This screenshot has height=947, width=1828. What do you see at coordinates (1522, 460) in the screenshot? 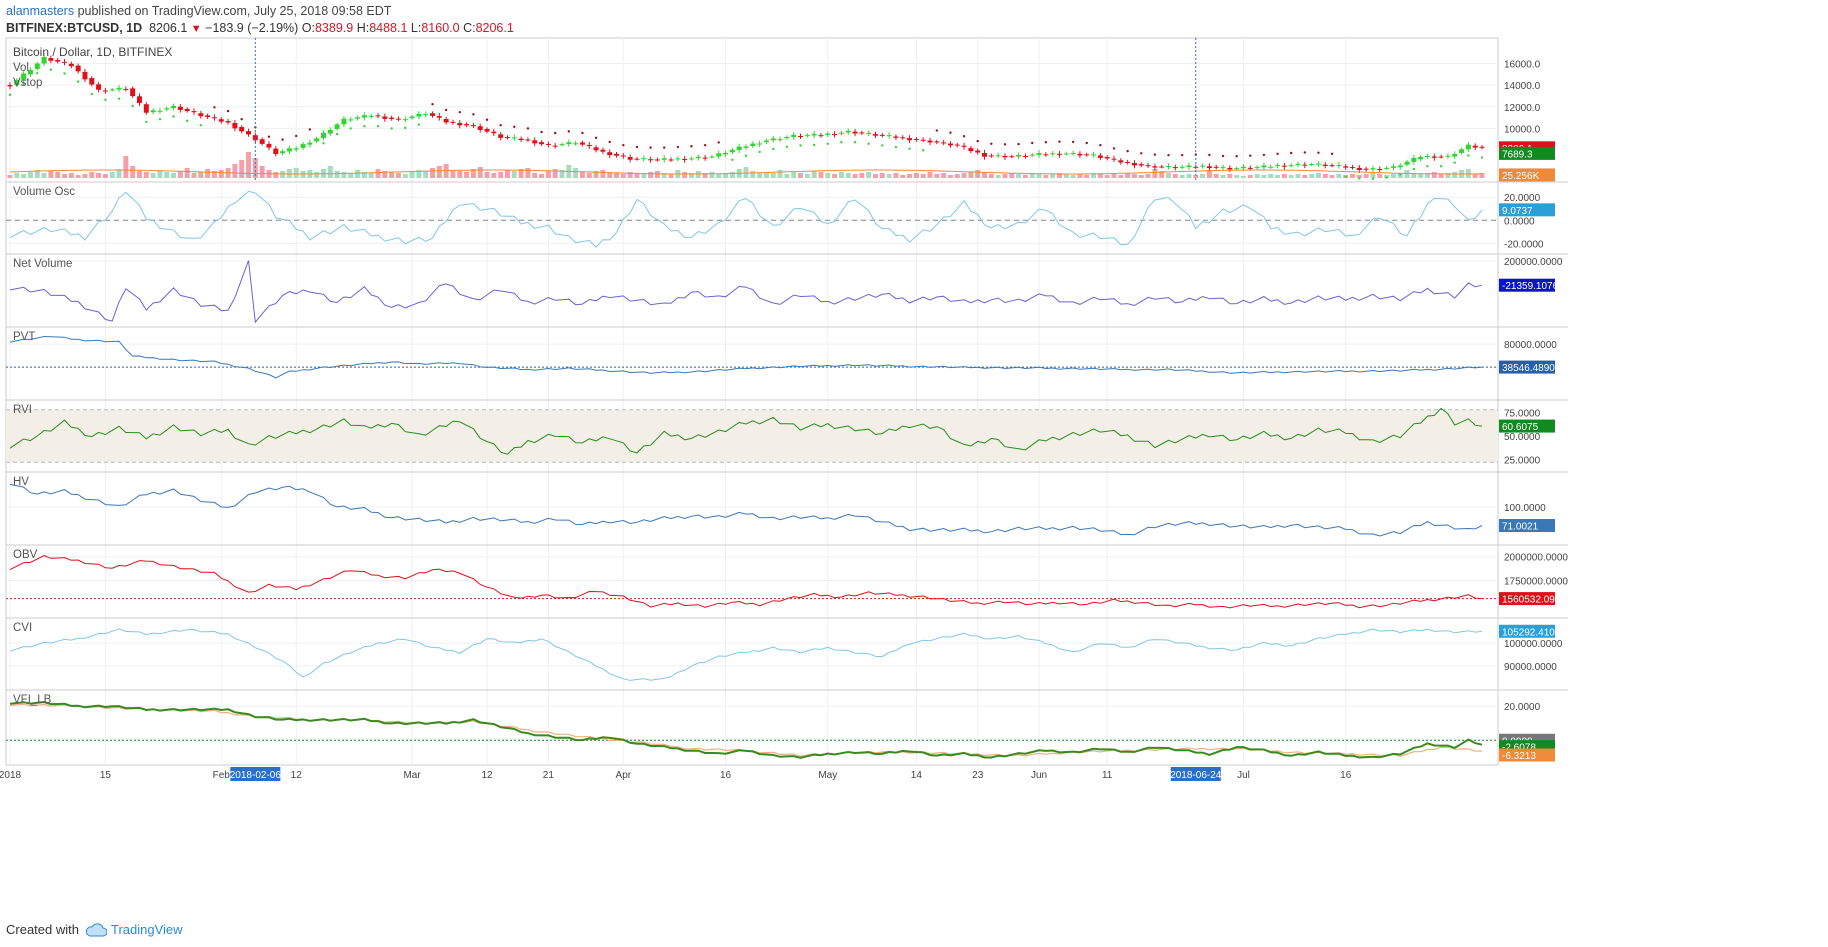
I see `y-tick-label: 25.0000` at bounding box center [1522, 460].